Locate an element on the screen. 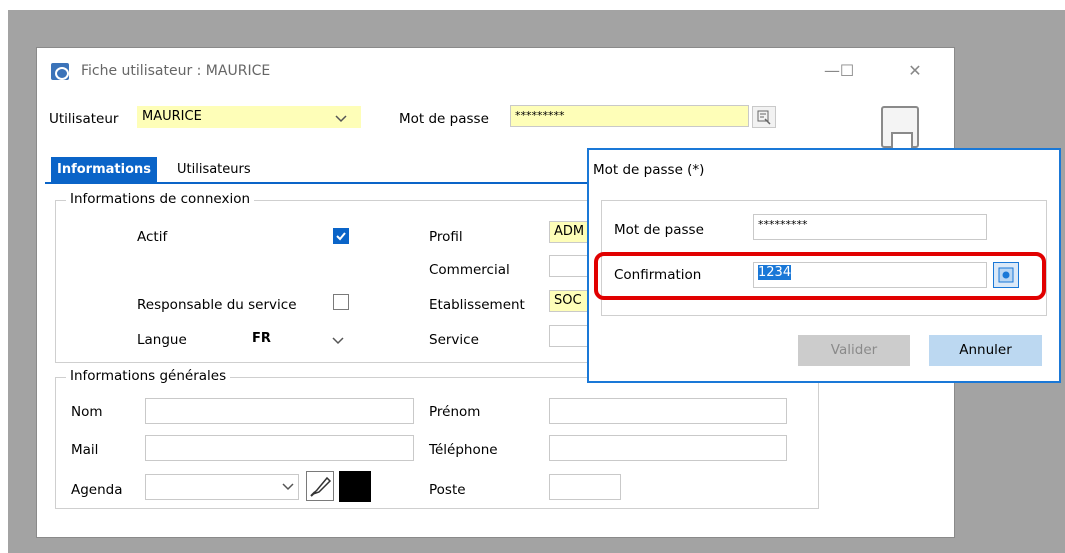 The height and width of the screenshot is (553, 1065). generales-group-title: Informations générales is located at coordinates (148, 376).